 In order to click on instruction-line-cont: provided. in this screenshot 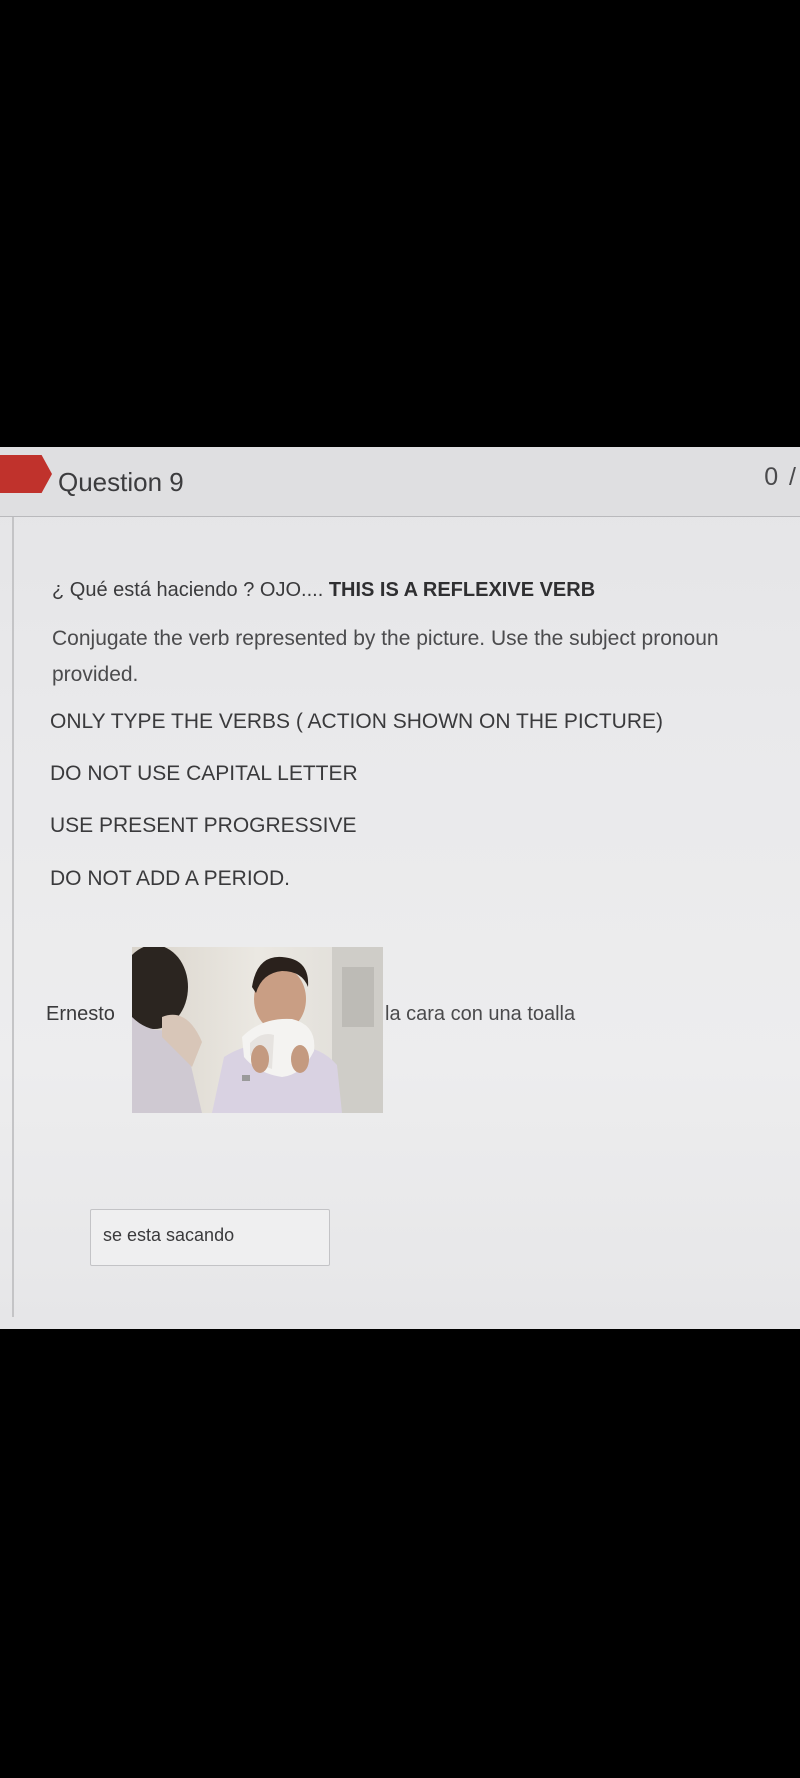, I will do `click(95, 674)`.